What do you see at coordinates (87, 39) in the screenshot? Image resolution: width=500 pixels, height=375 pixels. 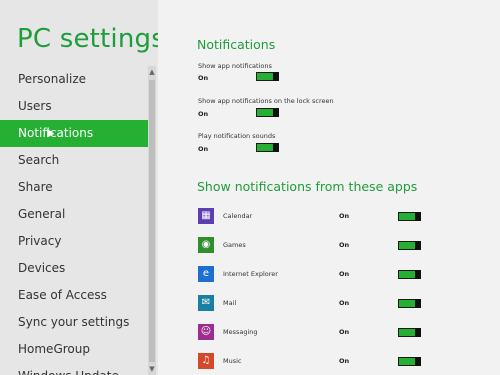 I see `page-title: PC settings` at bounding box center [87, 39].